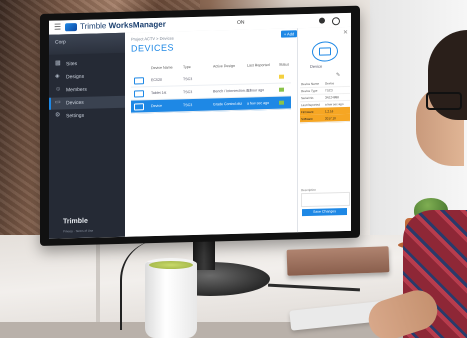 The image size is (467, 338). I want to click on tea-cup, so click(171, 300).